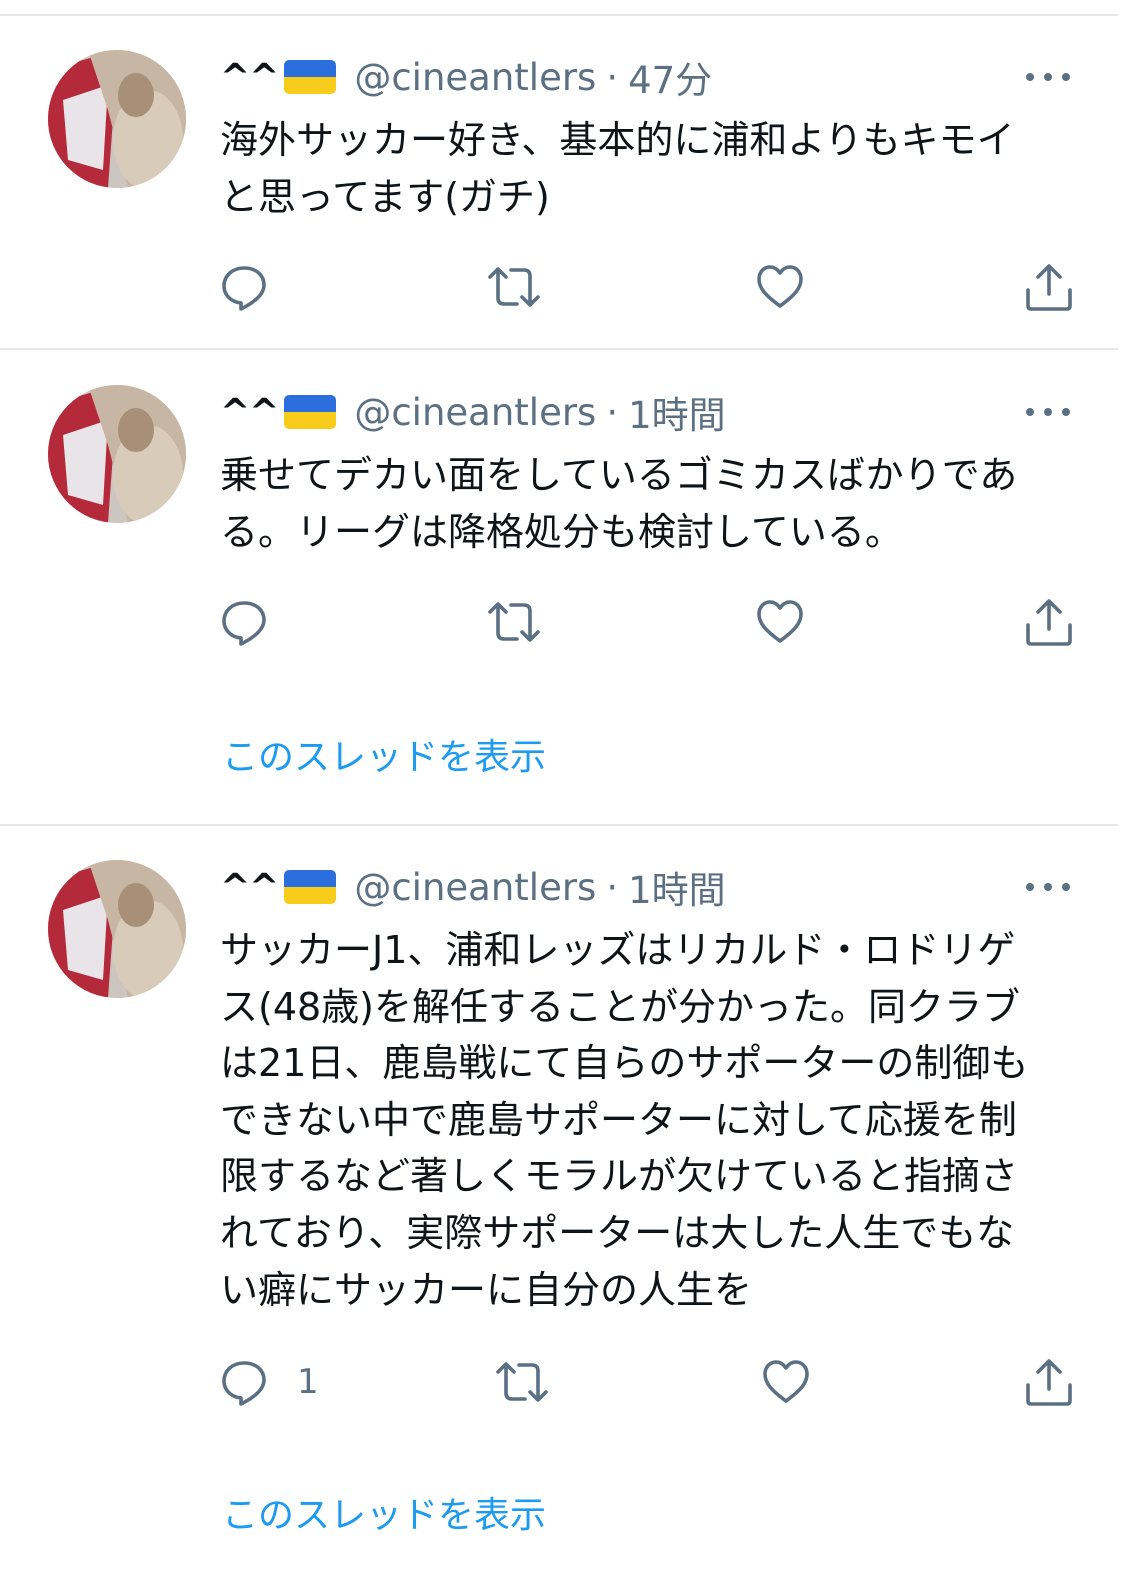  I want to click on reply-button: 1, so click(269, 1382).